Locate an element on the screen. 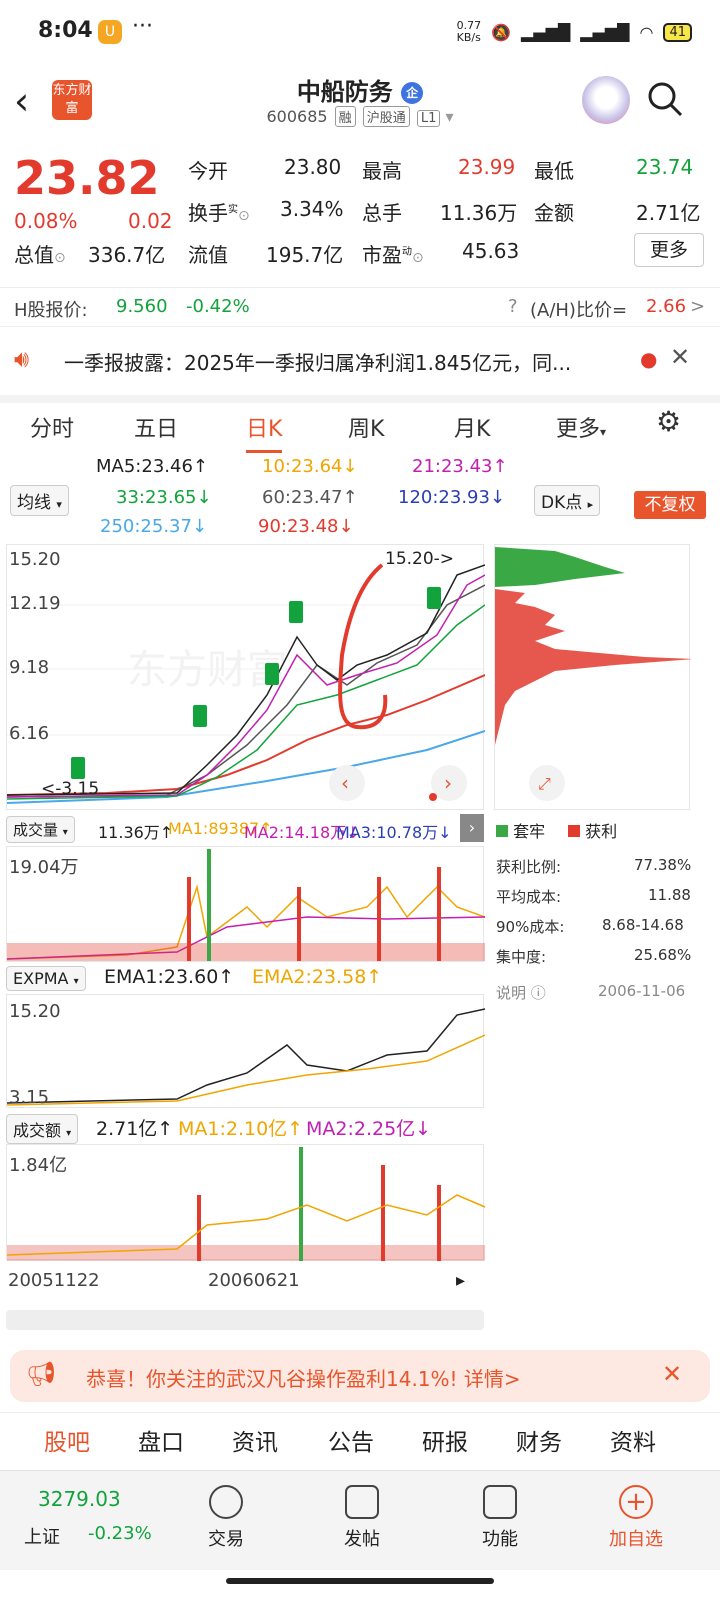 Image resolution: width=720 pixels, height=1601 pixels. chip-trapped-area is located at coordinates (560, 567).